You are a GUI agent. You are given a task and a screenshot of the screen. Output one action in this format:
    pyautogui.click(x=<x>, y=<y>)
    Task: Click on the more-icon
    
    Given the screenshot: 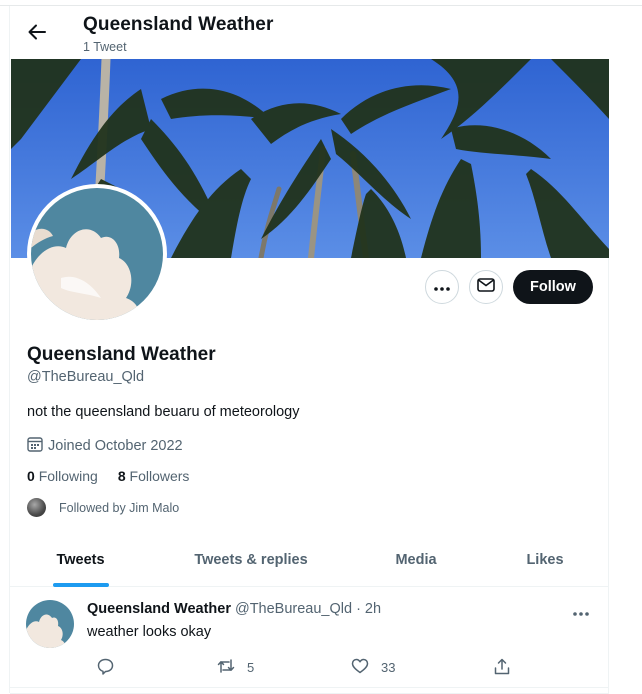 What is the action you would take?
    pyautogui.click(x=442, y=287)
    